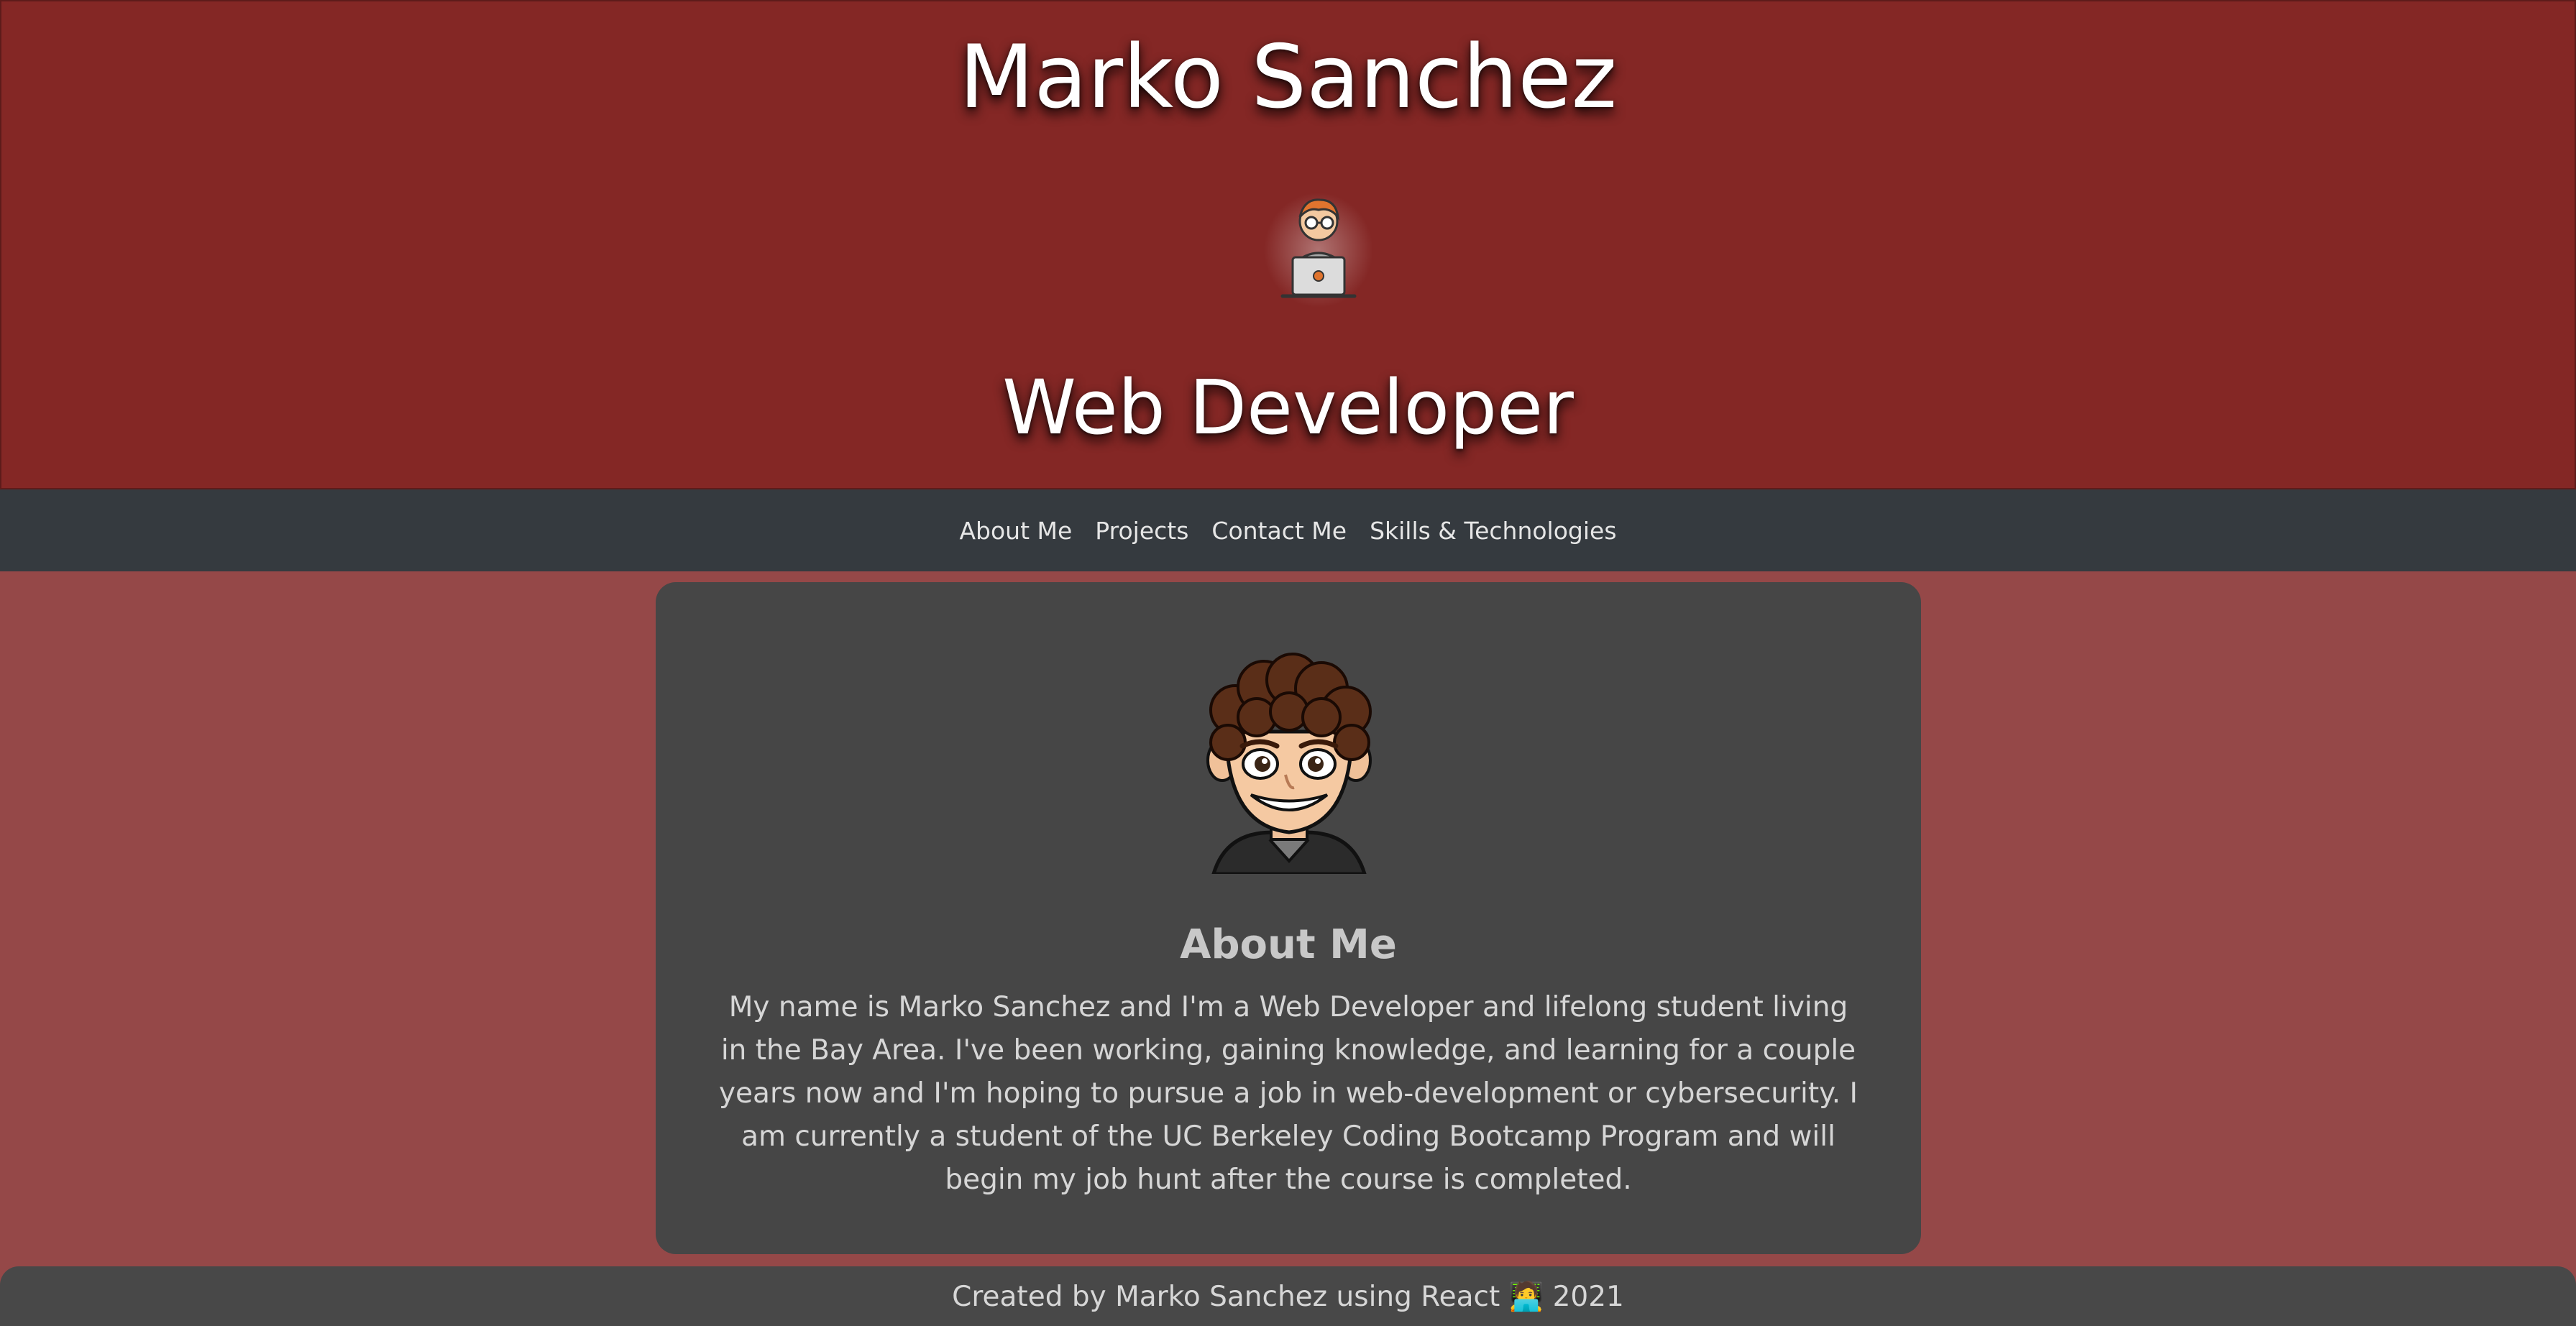  Describe the element at coordinates (1288, 944) in the screenshot. I see `about-title: About Me` at that location.